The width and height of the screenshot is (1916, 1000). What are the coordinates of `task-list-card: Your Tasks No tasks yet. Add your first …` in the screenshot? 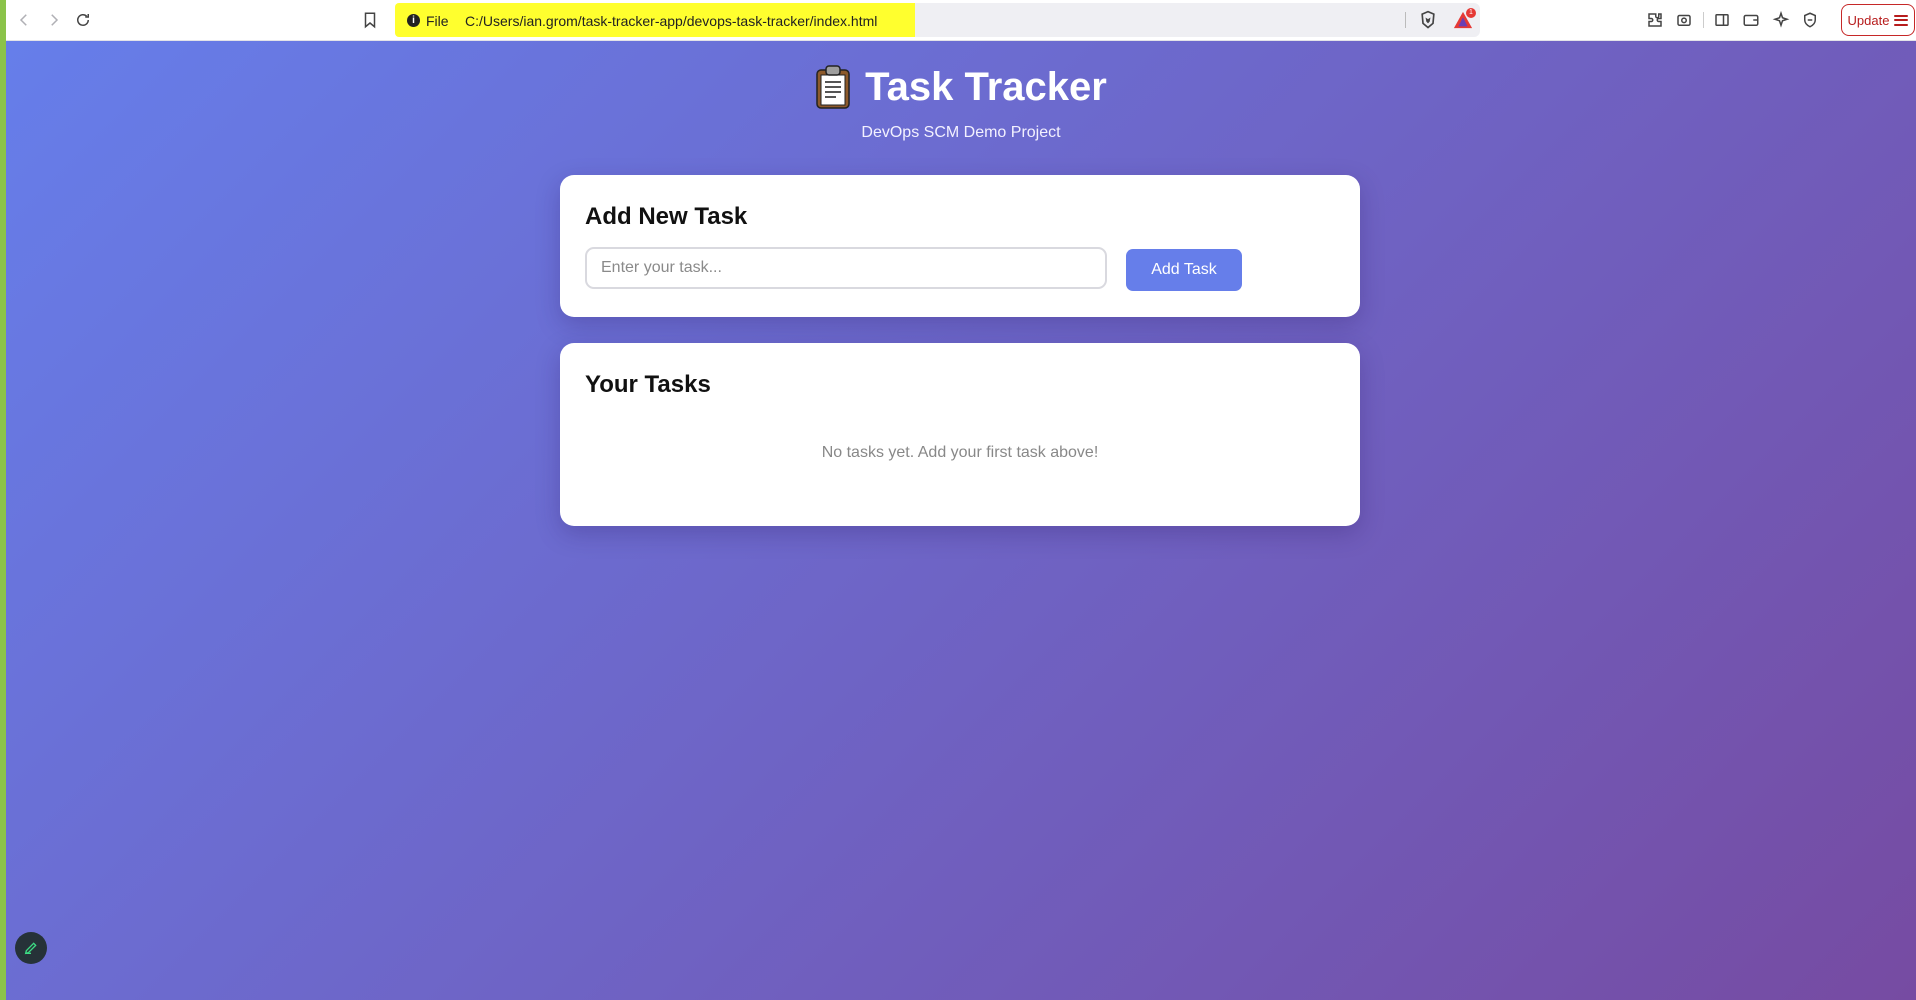 It's located at (960, 434).